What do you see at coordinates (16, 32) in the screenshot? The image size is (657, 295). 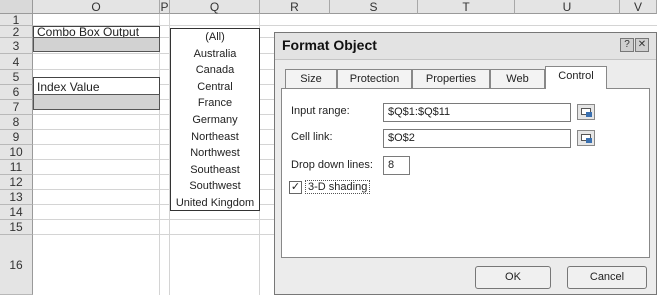 I see `row-header-2: 2` at bounding box center [16, 32].